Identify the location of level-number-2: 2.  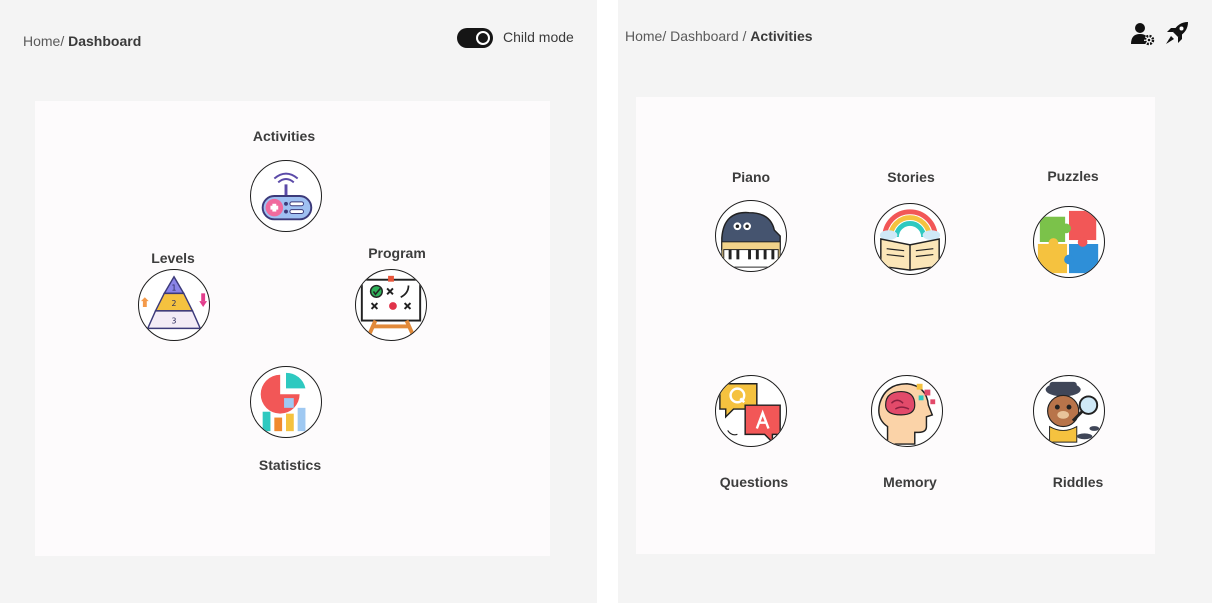
(174, 303).